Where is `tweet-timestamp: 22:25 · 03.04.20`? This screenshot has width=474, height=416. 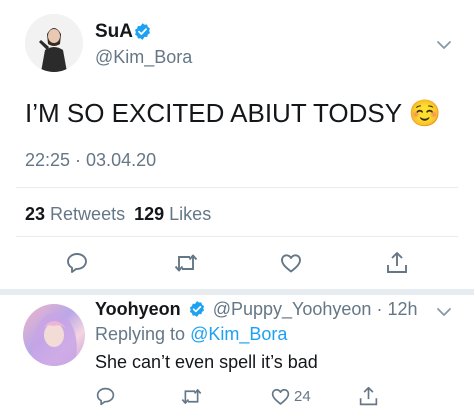
tweet-timestamp: 22:25 · 03.04.20 is located at coordinates (90, 160).